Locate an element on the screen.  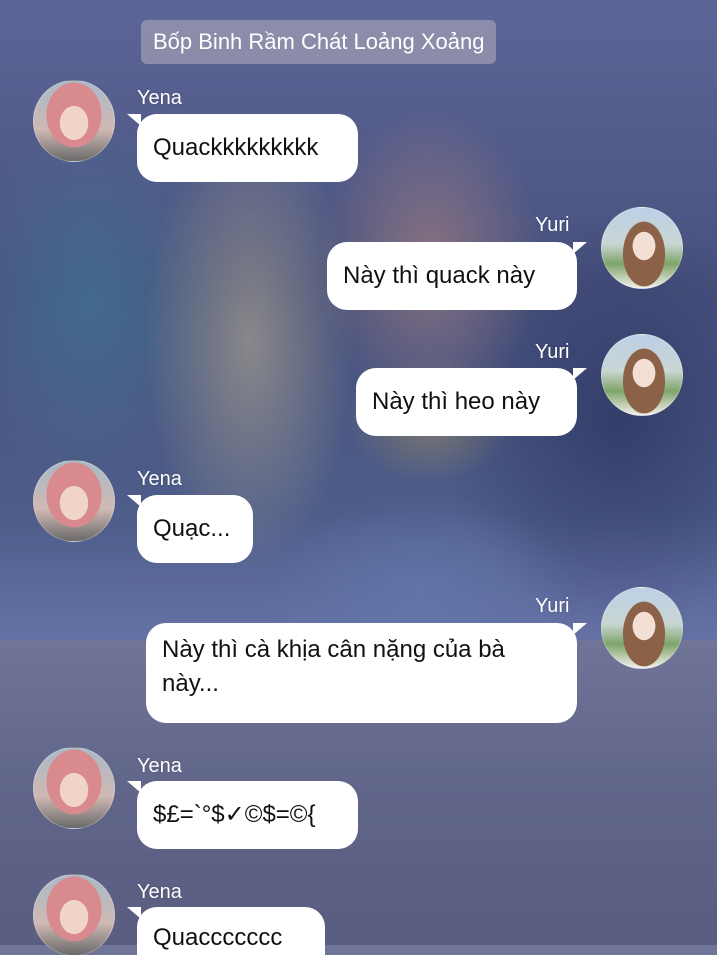
message-bubble: Này thì heo này is located at coordinates (471, 402).